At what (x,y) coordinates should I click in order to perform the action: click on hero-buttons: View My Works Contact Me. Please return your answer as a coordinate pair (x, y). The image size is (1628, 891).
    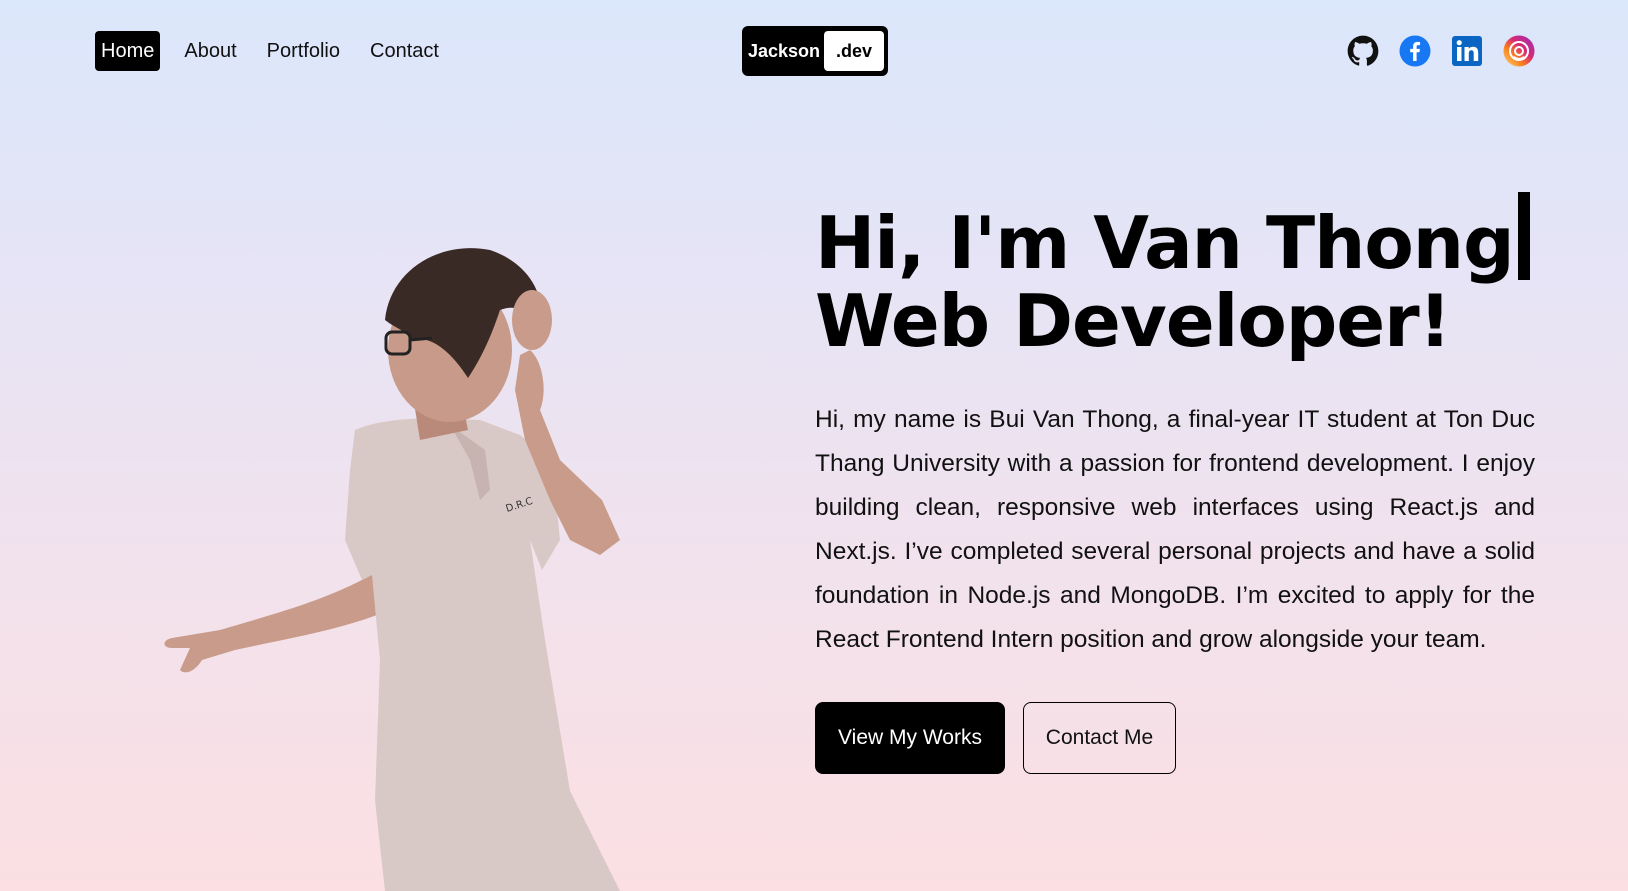
    Looking at the image, I should click on (1175, 738).